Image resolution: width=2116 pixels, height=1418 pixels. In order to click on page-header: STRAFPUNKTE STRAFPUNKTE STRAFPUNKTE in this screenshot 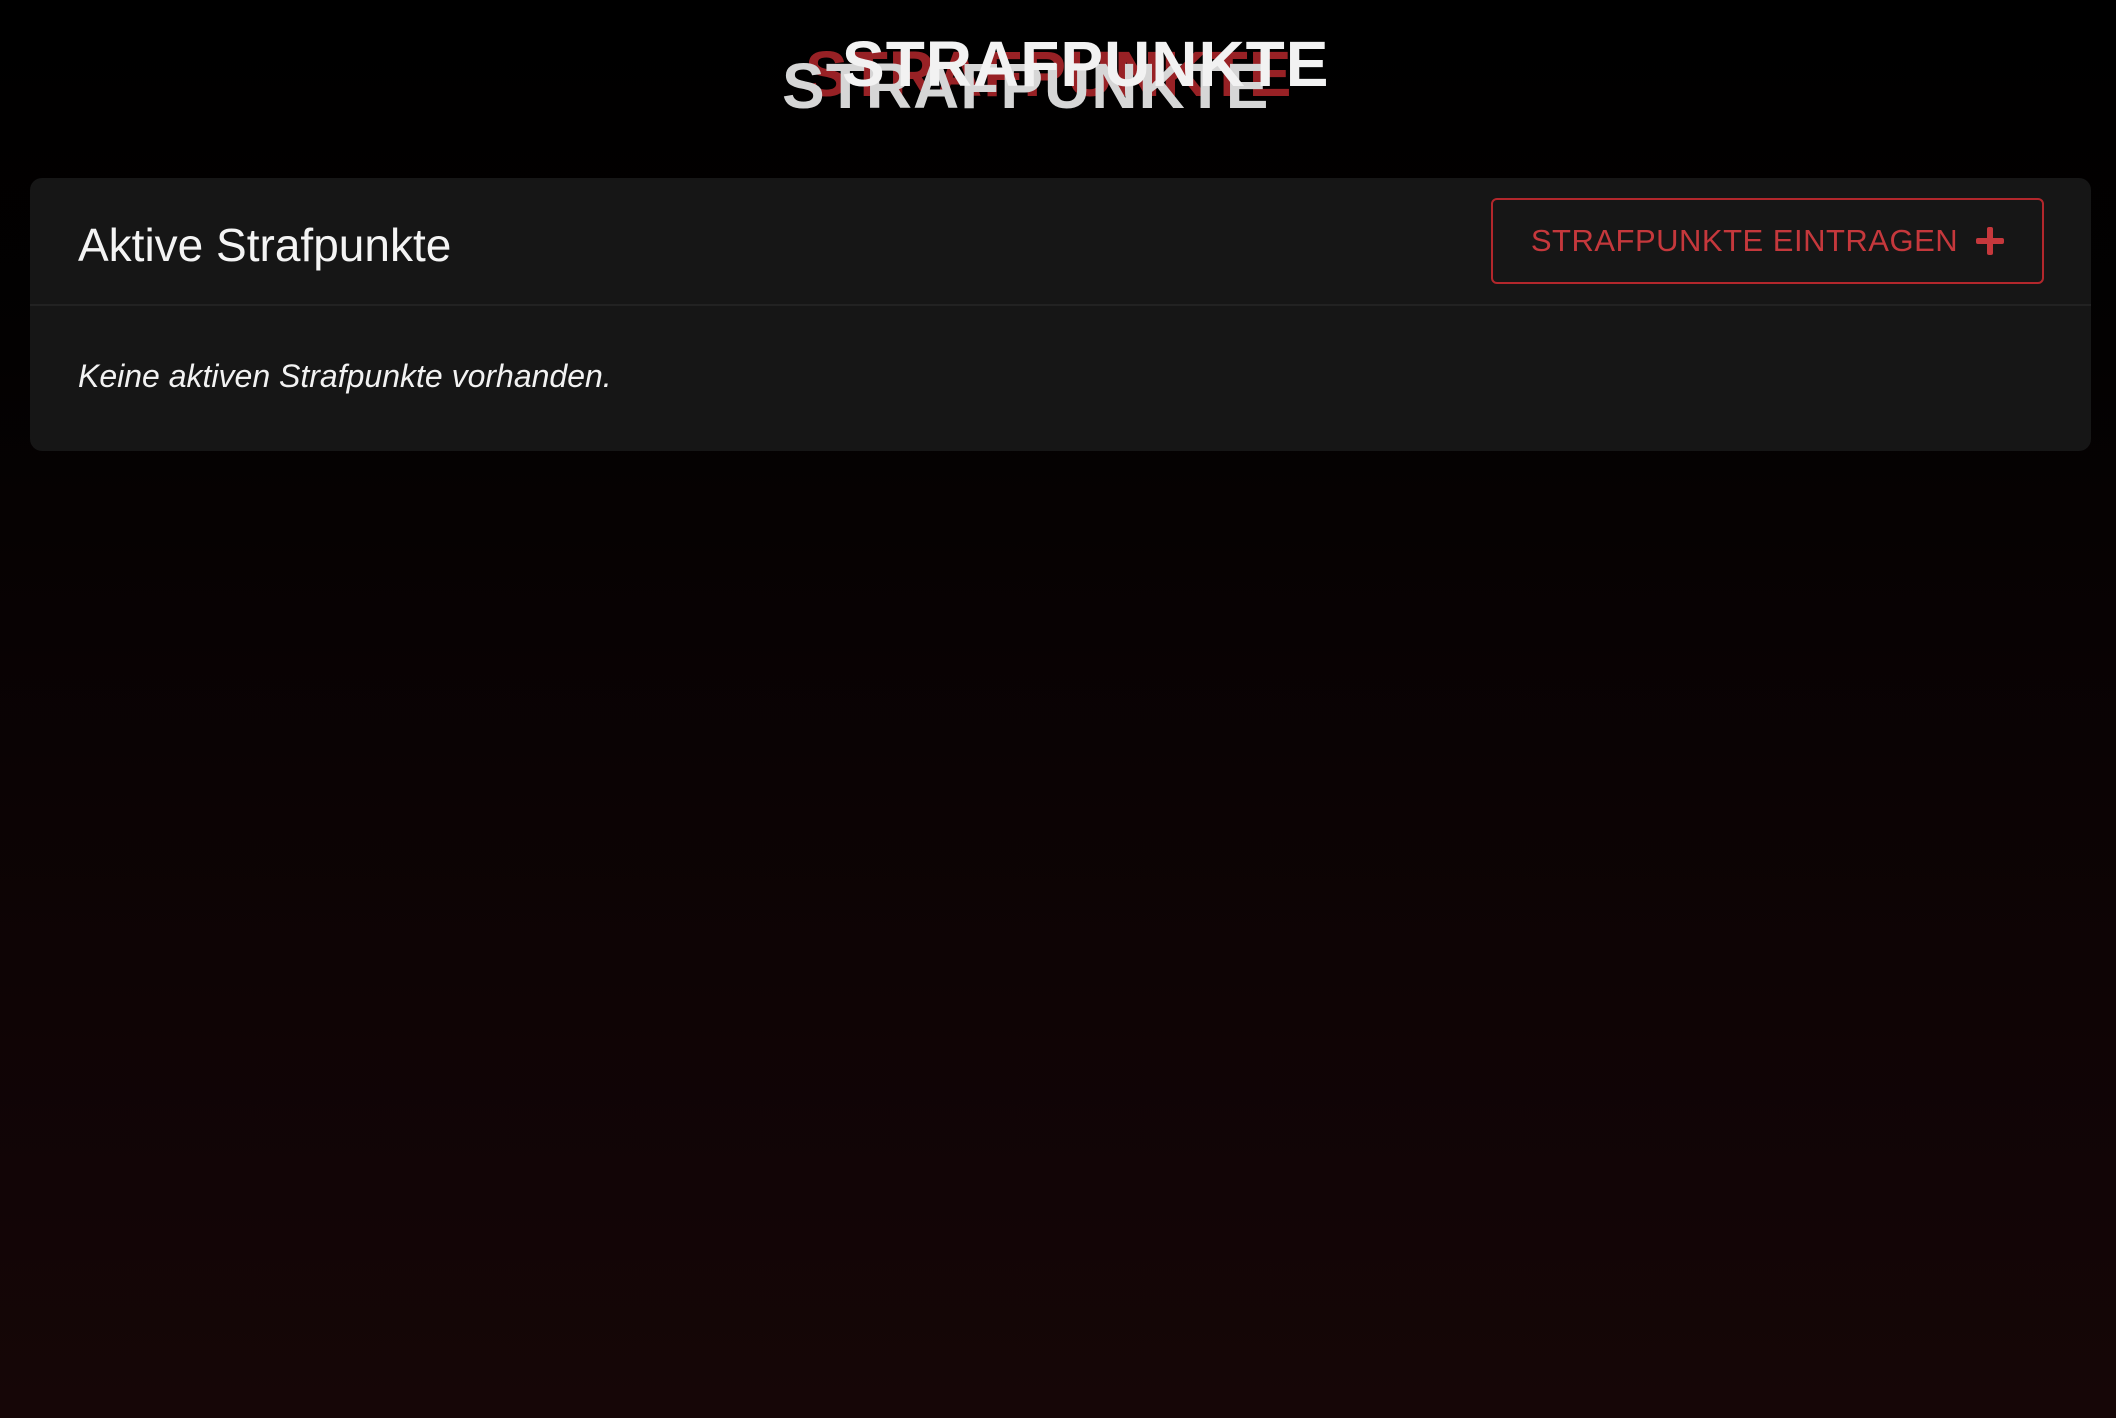, I will do `click(1058, 80)`.